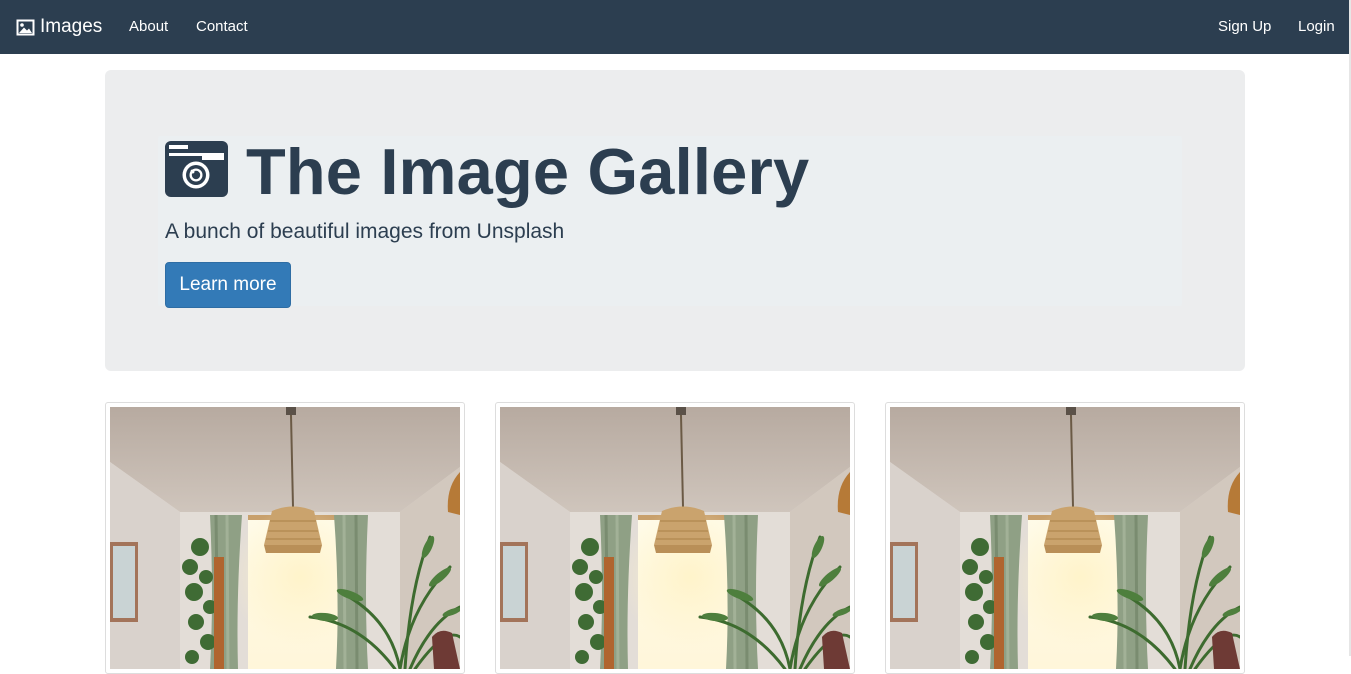 The width and height of the screenshot is (1351, 674). What do you see at coordinates (71, 26) in the screenshot?
I see `brand-label: Images` at bounding box center [71, 26].